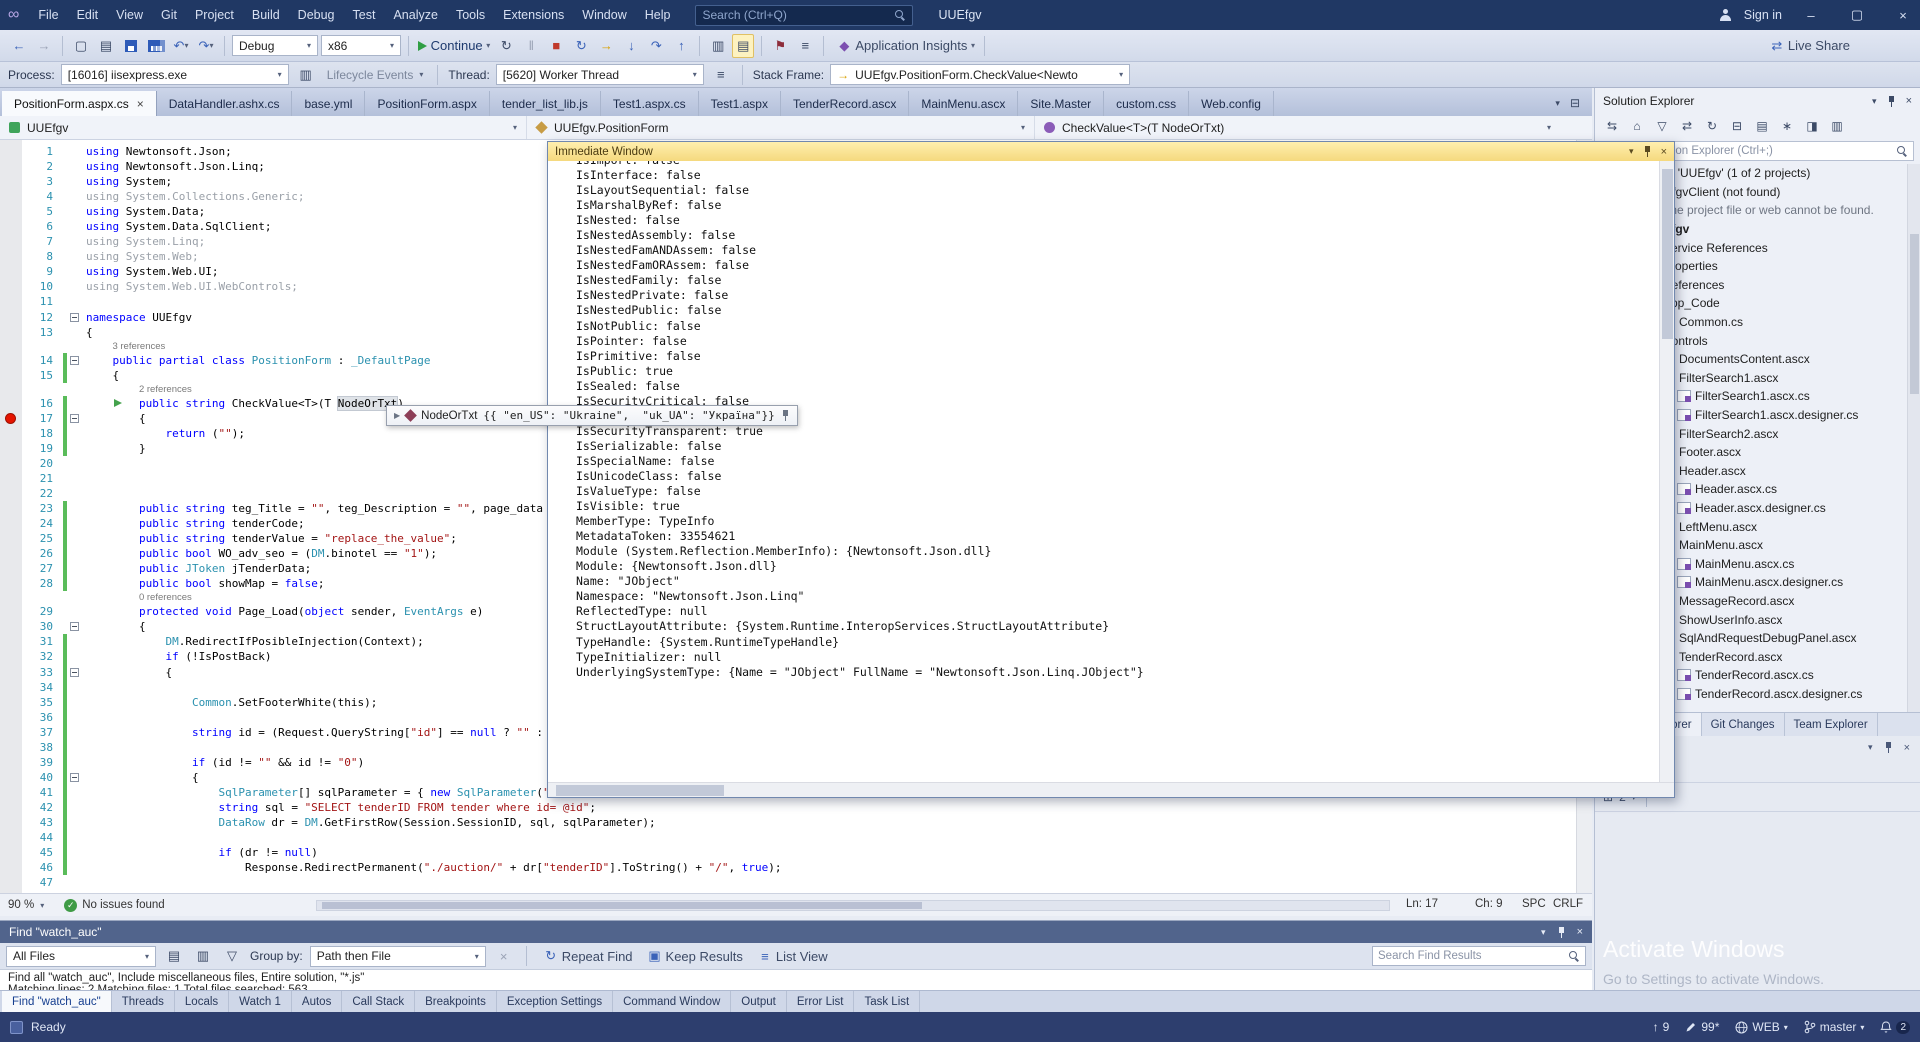 This screenshot has height=1042, width=1920. I want to click on bookmark-icon: ⚑, so click(780, 46).